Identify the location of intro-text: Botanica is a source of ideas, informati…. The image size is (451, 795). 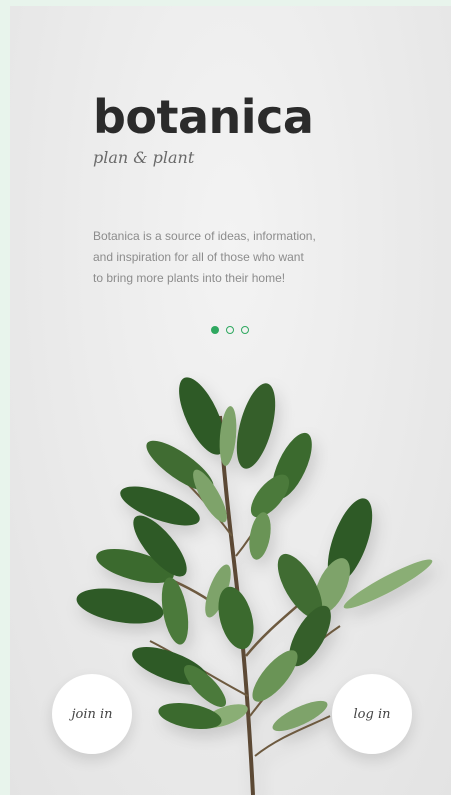
(233, 257).